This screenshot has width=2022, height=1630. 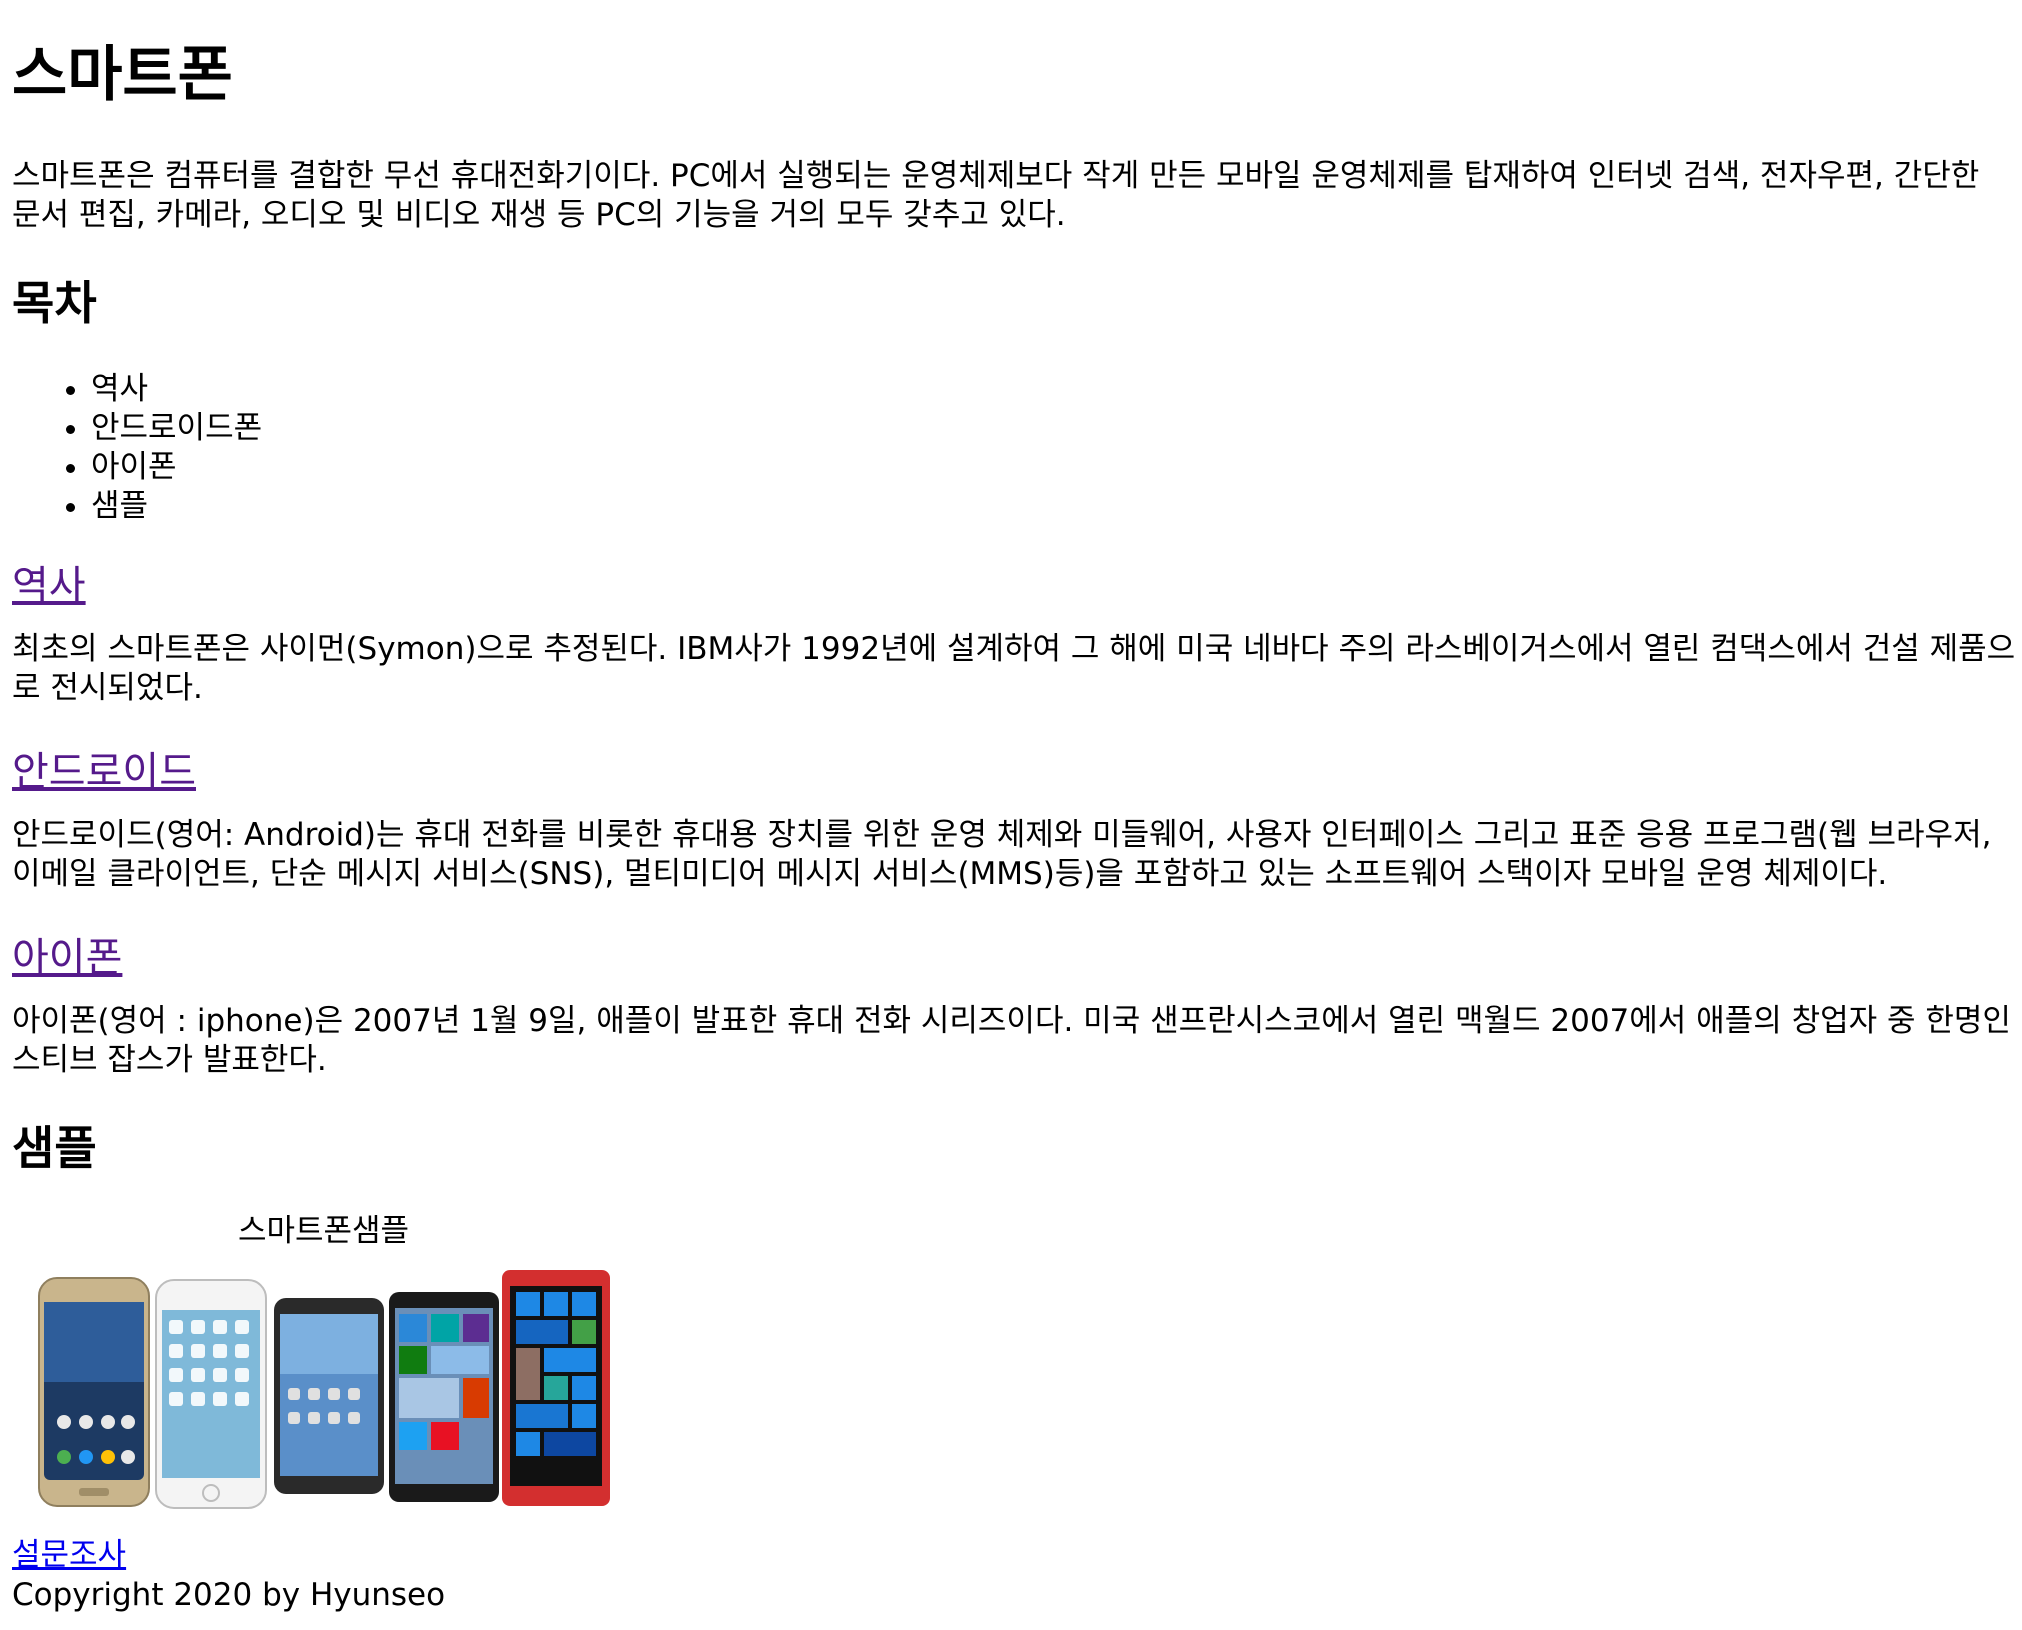 I want to click on section-iphone-link: 아이폰, so click(x=67, y=958).